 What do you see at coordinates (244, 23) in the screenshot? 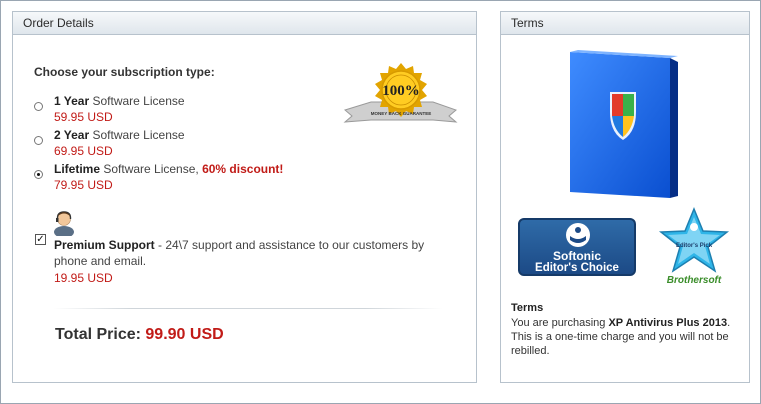
I see `order-details-header: Order Details` at bounding box center [244, 23].